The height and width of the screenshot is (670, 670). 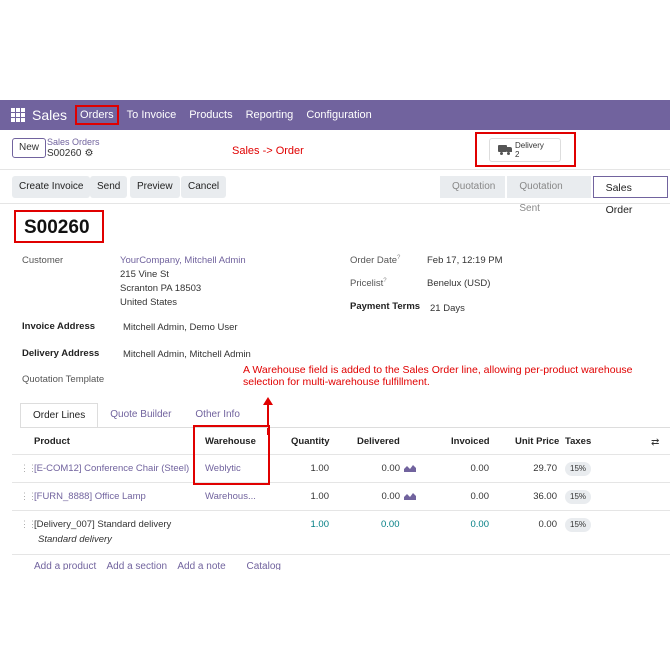 What do you see at coordinates (59, 326) in the screenshot?
I see `invoice-address-label: Invoice Address` at bounding box center [59, 326].